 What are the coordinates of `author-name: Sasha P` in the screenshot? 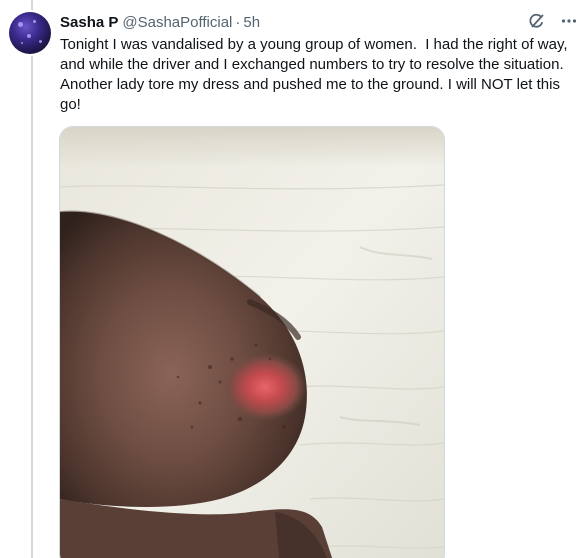 It's located at (89, 22).